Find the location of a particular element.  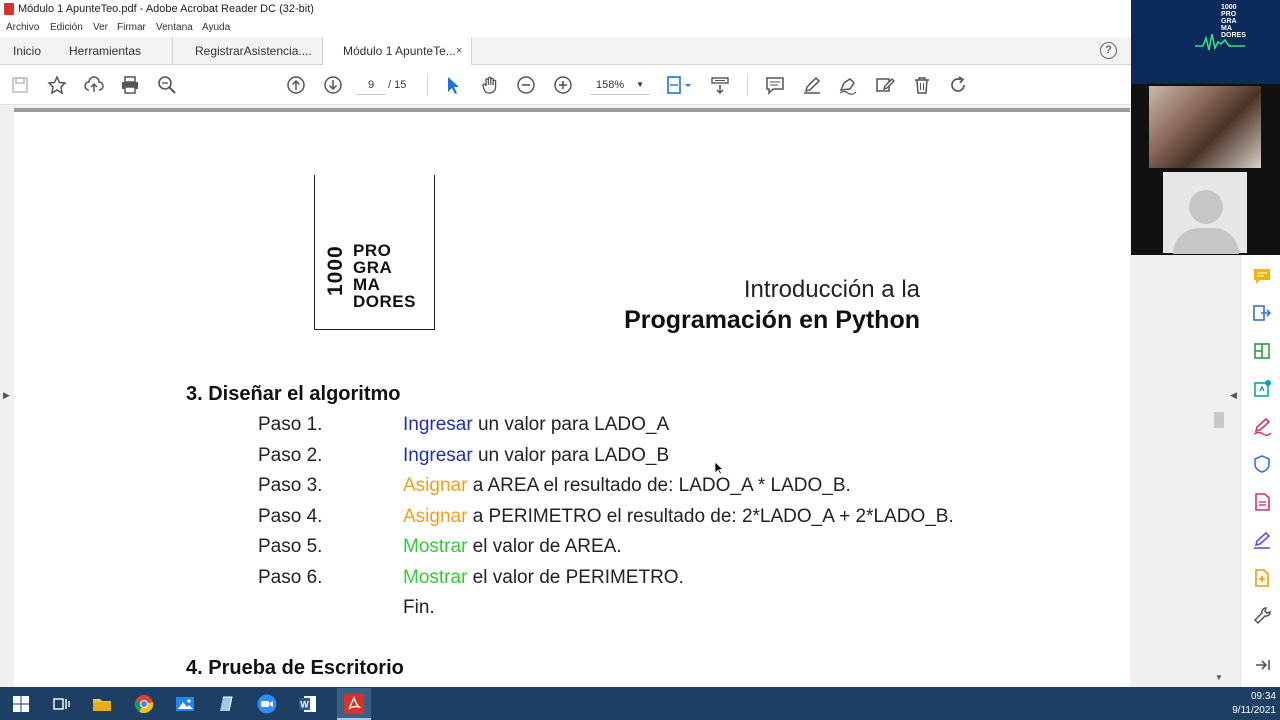

trash-icon is located at coordinates (922, 85).